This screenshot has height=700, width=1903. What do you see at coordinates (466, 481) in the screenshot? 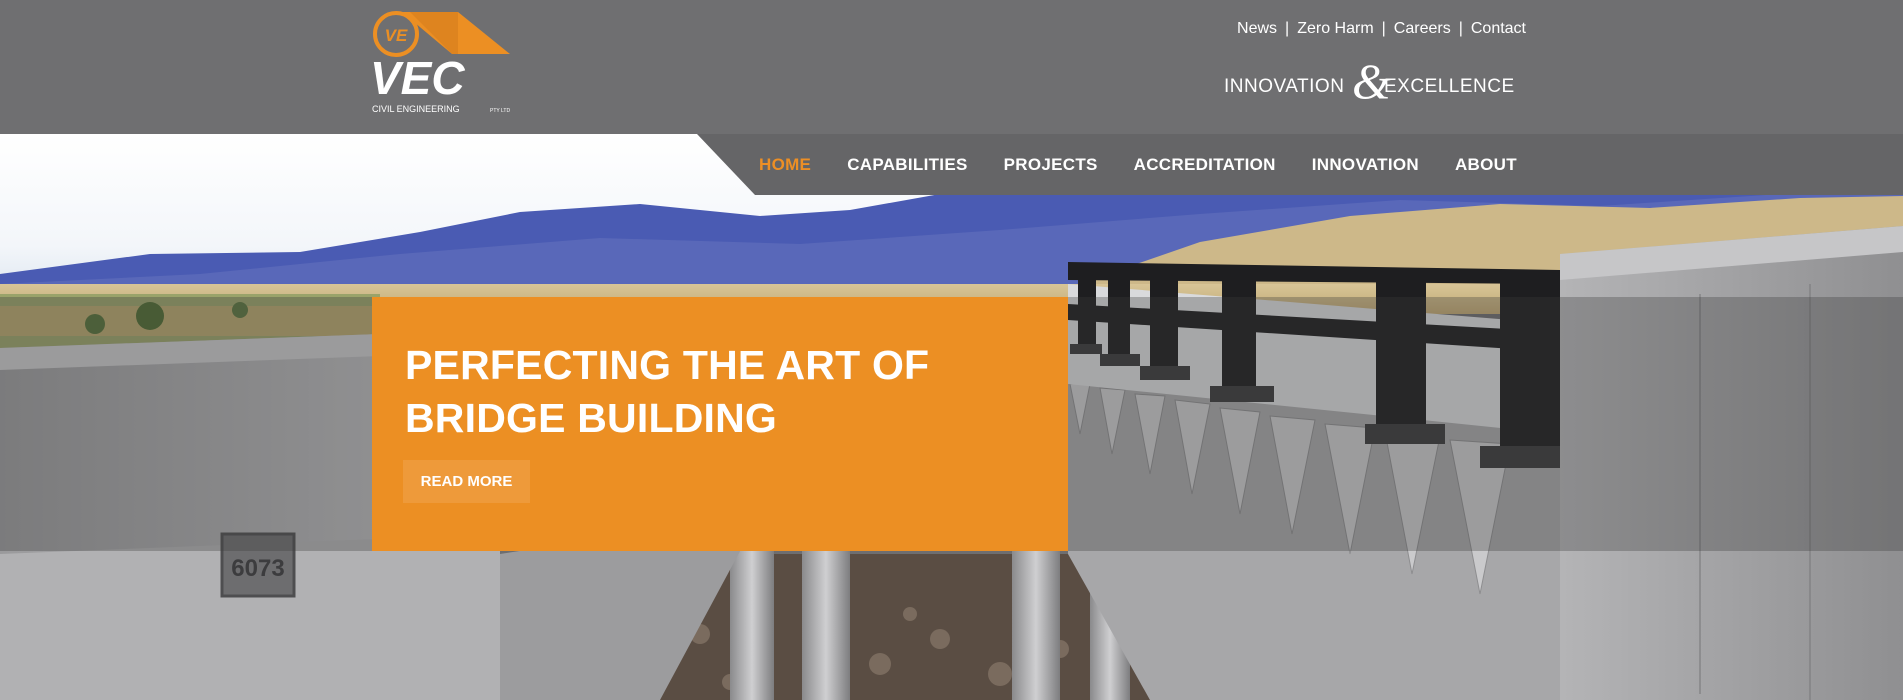
I see `read-more-button: READ MORE` at bounding box center [466, 481].